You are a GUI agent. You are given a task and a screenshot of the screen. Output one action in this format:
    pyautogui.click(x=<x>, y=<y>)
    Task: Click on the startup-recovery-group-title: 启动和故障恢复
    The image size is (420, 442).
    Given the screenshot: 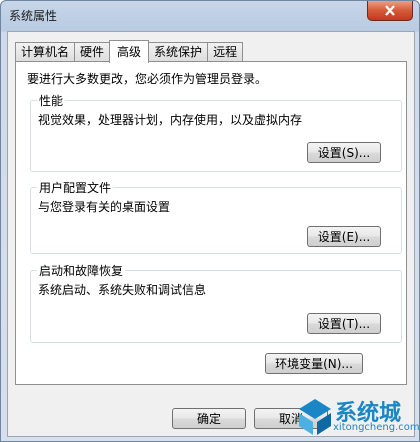 What is the action you would take?
    pyautogui.click(x=81, y=270)
    